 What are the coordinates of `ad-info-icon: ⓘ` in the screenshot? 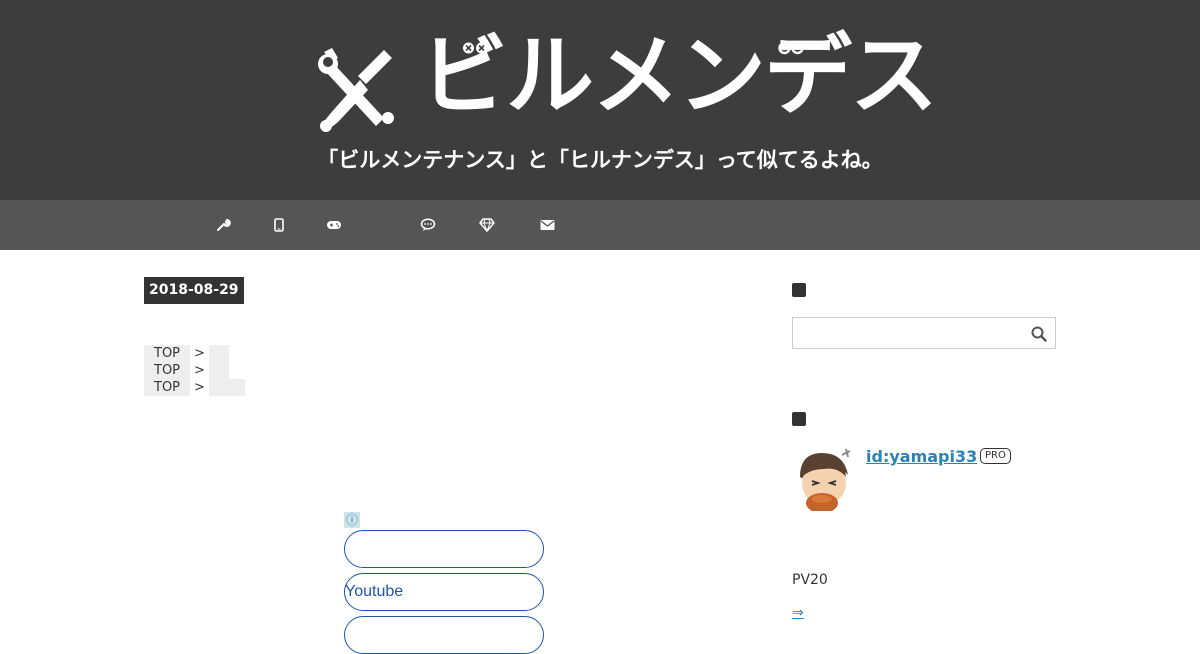 It's located at (352, 520).